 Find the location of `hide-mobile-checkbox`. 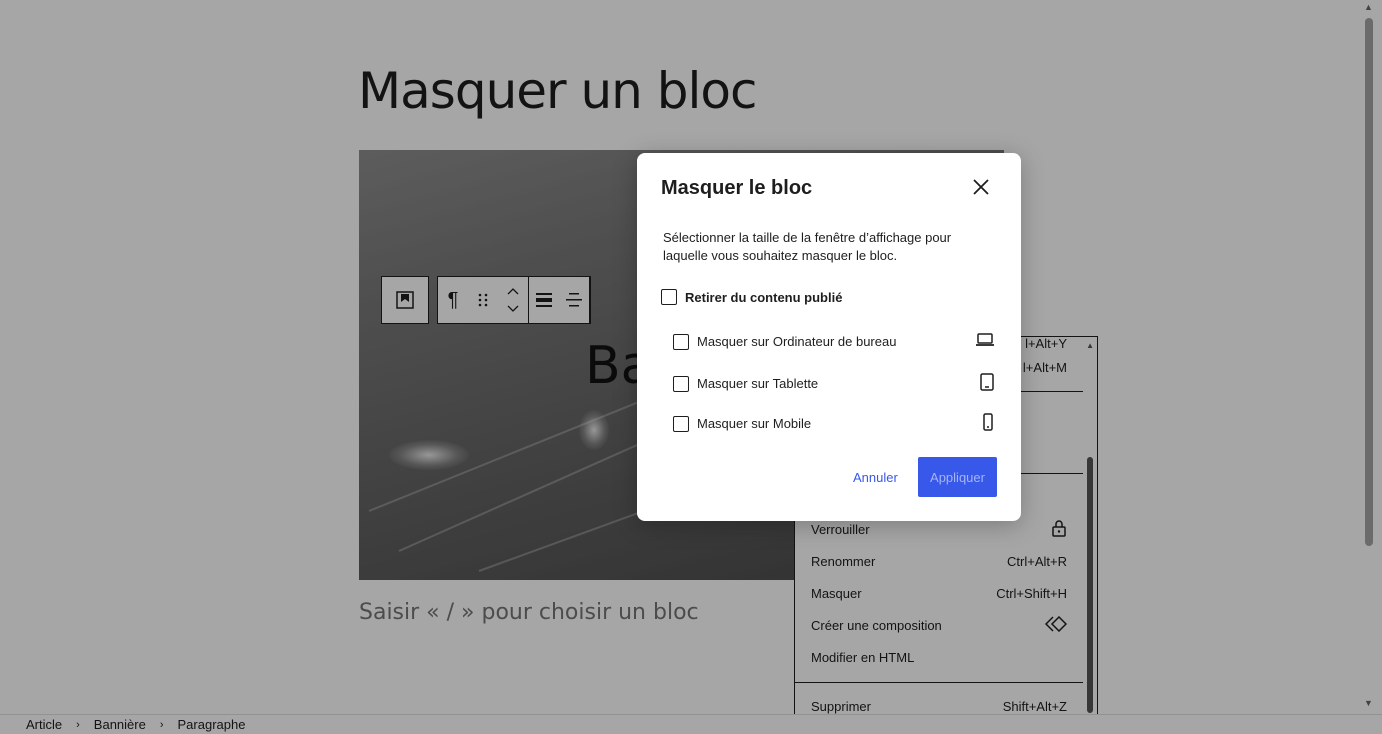

hide-mobile-checkbox is located at coordinates (681, 423).